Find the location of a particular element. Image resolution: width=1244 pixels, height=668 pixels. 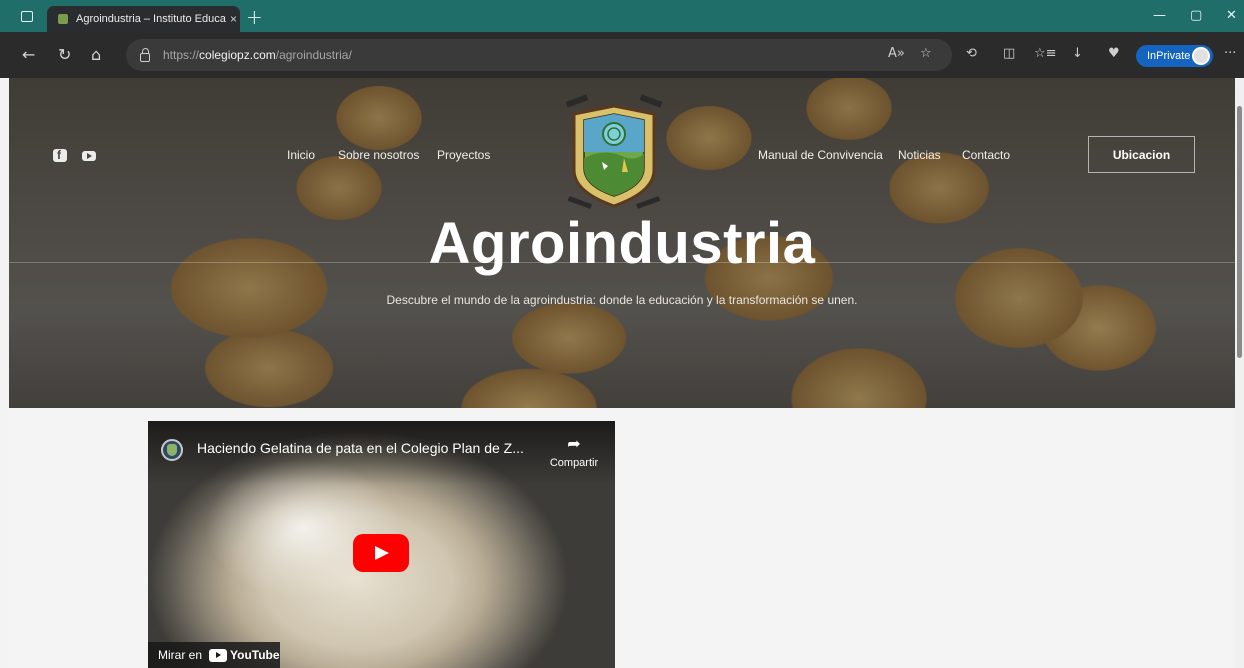

nav-manual-convivencia: Manual de Convivencia is located at coordinates (820, 155).